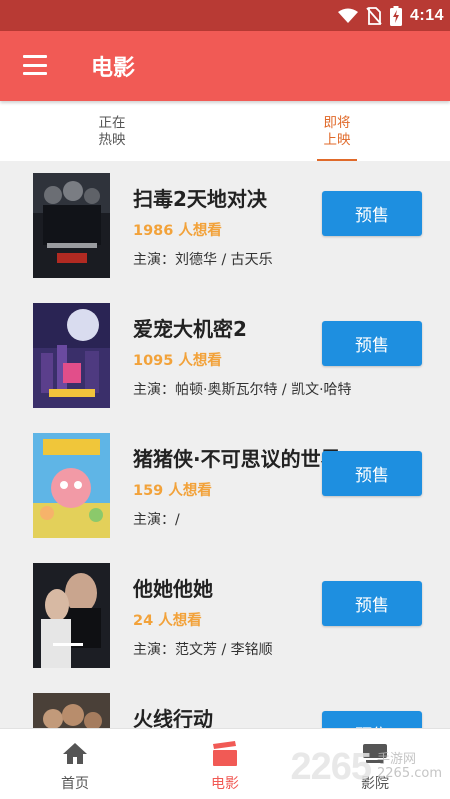 This screenshot has width=450, height=799. Describe the element at coordinates (156, 520) in the screenshot. I see `movie-cast: 主演：/` at that location.